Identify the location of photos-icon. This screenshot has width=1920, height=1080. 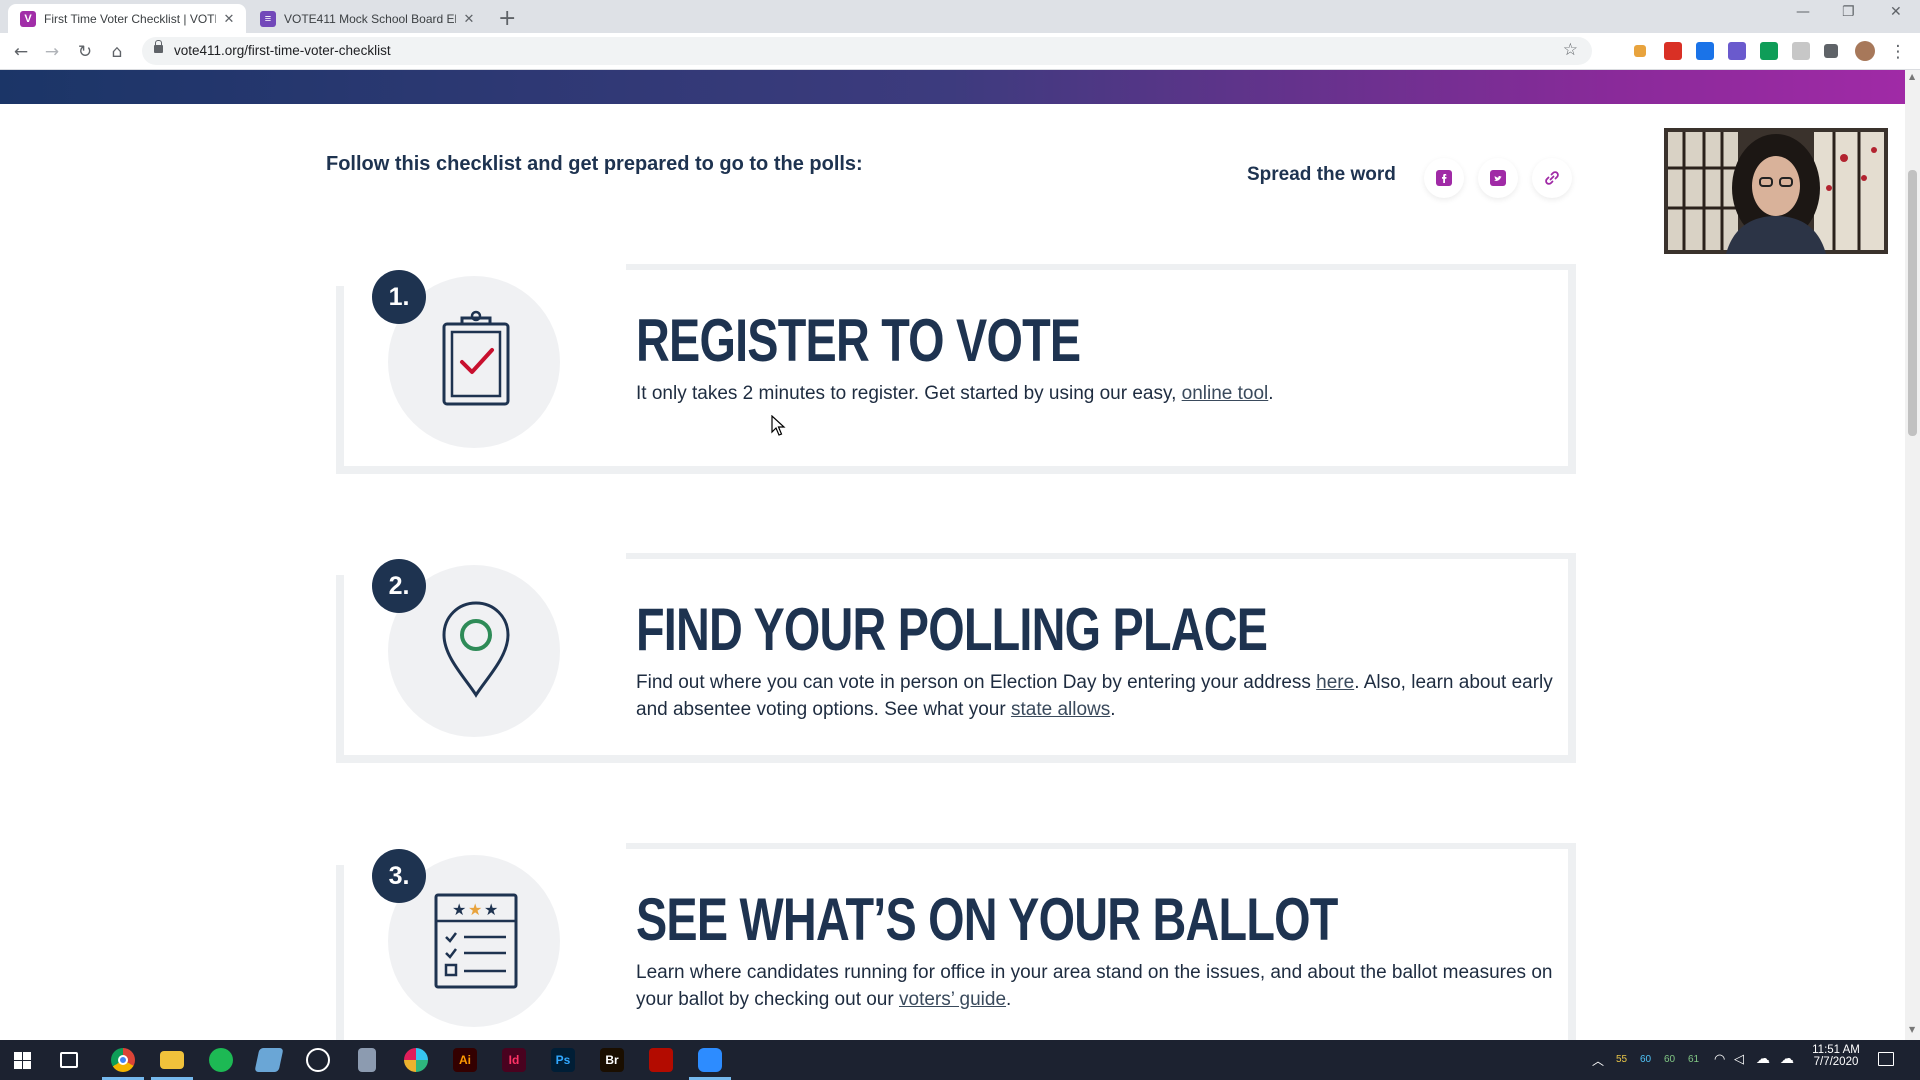
(318, 1060).